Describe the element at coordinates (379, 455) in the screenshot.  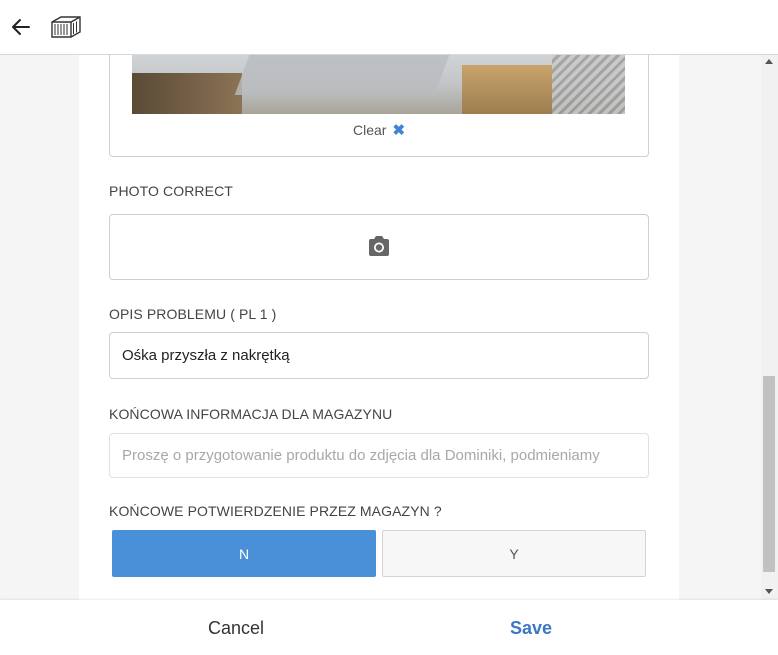
I see `final-info-input` at that location.